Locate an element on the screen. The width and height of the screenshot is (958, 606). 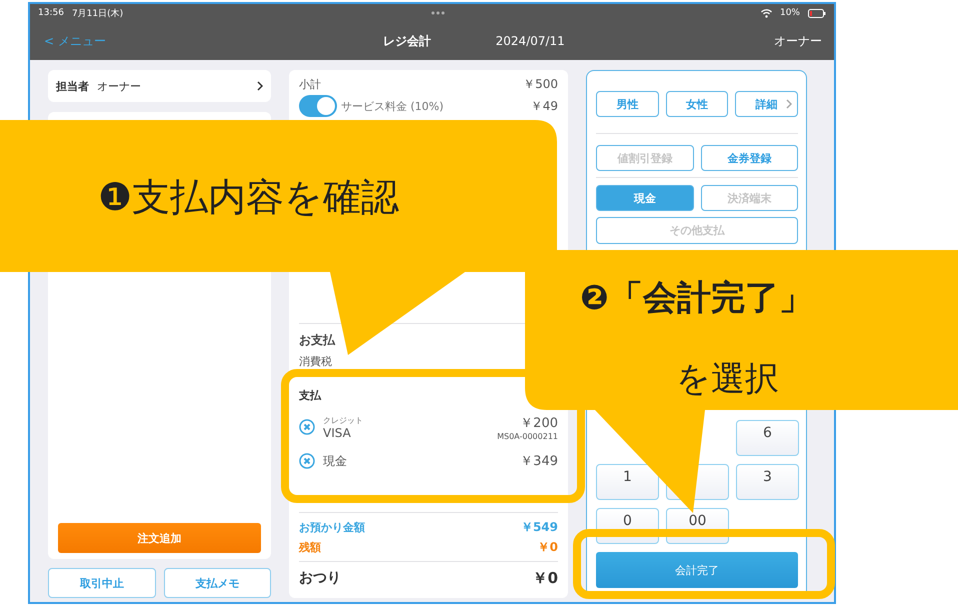
service-value: ￥49 is located at coordinates (544, 106).